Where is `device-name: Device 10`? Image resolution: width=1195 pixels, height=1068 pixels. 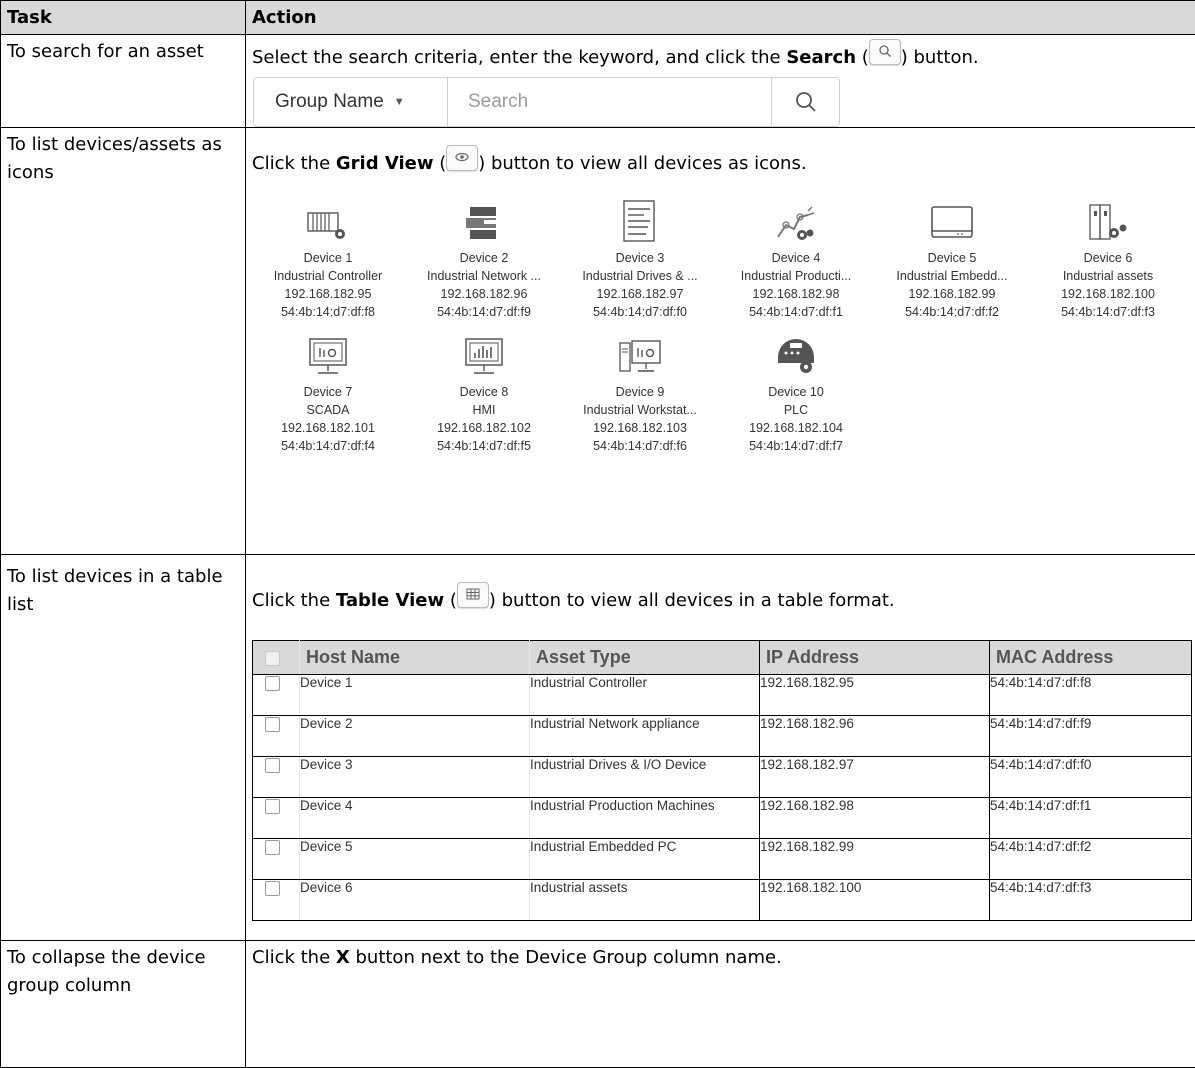 device-name: Device 10 is located at coordinates (796, 392).